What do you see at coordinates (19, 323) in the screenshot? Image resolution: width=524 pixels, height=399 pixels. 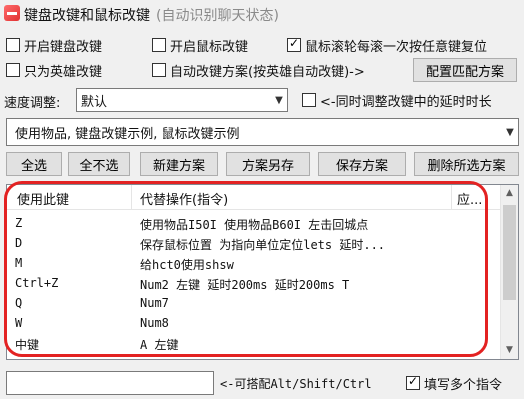 I see `row-key: W` at bounding box center [19, 323].